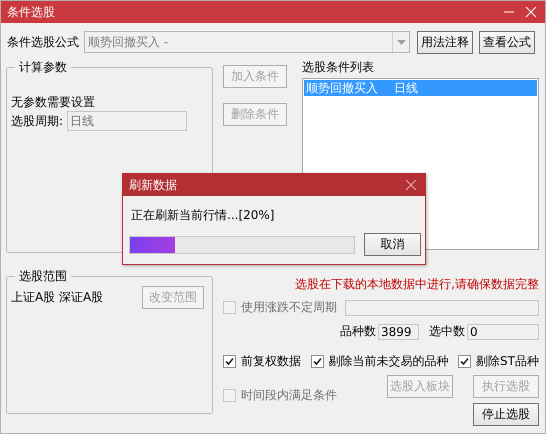 The width and height of the screenshot is (546, 434). I want to click on button: 查看公式, so click(507, 42).